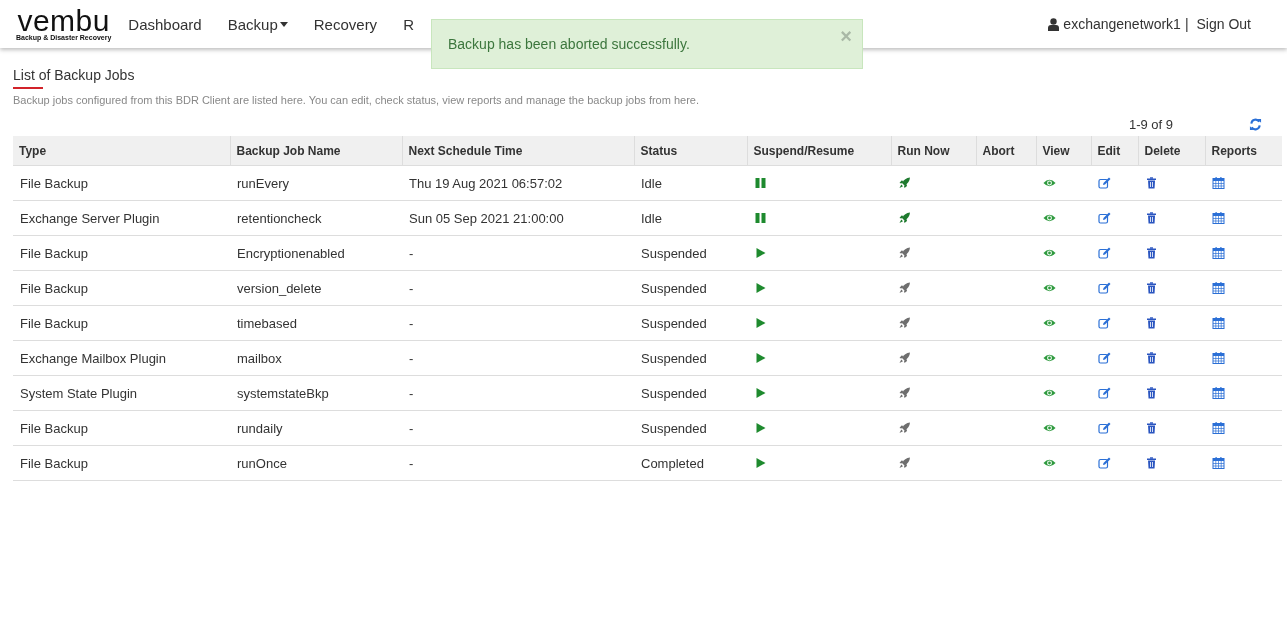 Image resolution: width=1287 pixels, height=627 pixels. Describe the element at coordinates (345, 24) in the screenshot. I see `nav-link: Recovery` at that location.